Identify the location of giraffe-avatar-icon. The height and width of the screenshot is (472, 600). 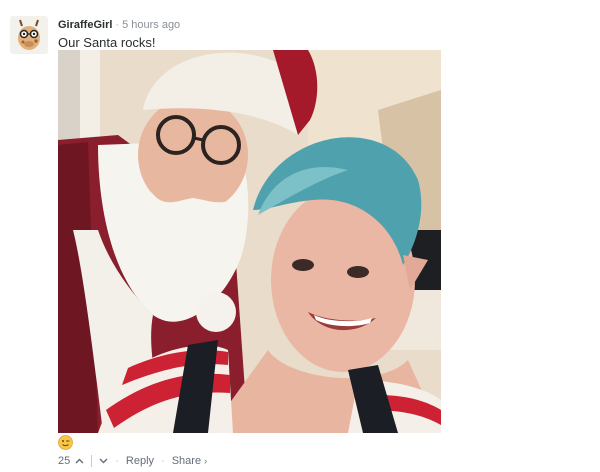
(29, 35).